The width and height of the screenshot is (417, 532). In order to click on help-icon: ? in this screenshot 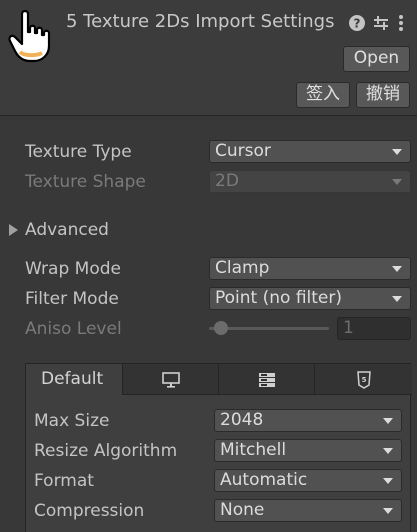, I will do `click(357, 23)`.